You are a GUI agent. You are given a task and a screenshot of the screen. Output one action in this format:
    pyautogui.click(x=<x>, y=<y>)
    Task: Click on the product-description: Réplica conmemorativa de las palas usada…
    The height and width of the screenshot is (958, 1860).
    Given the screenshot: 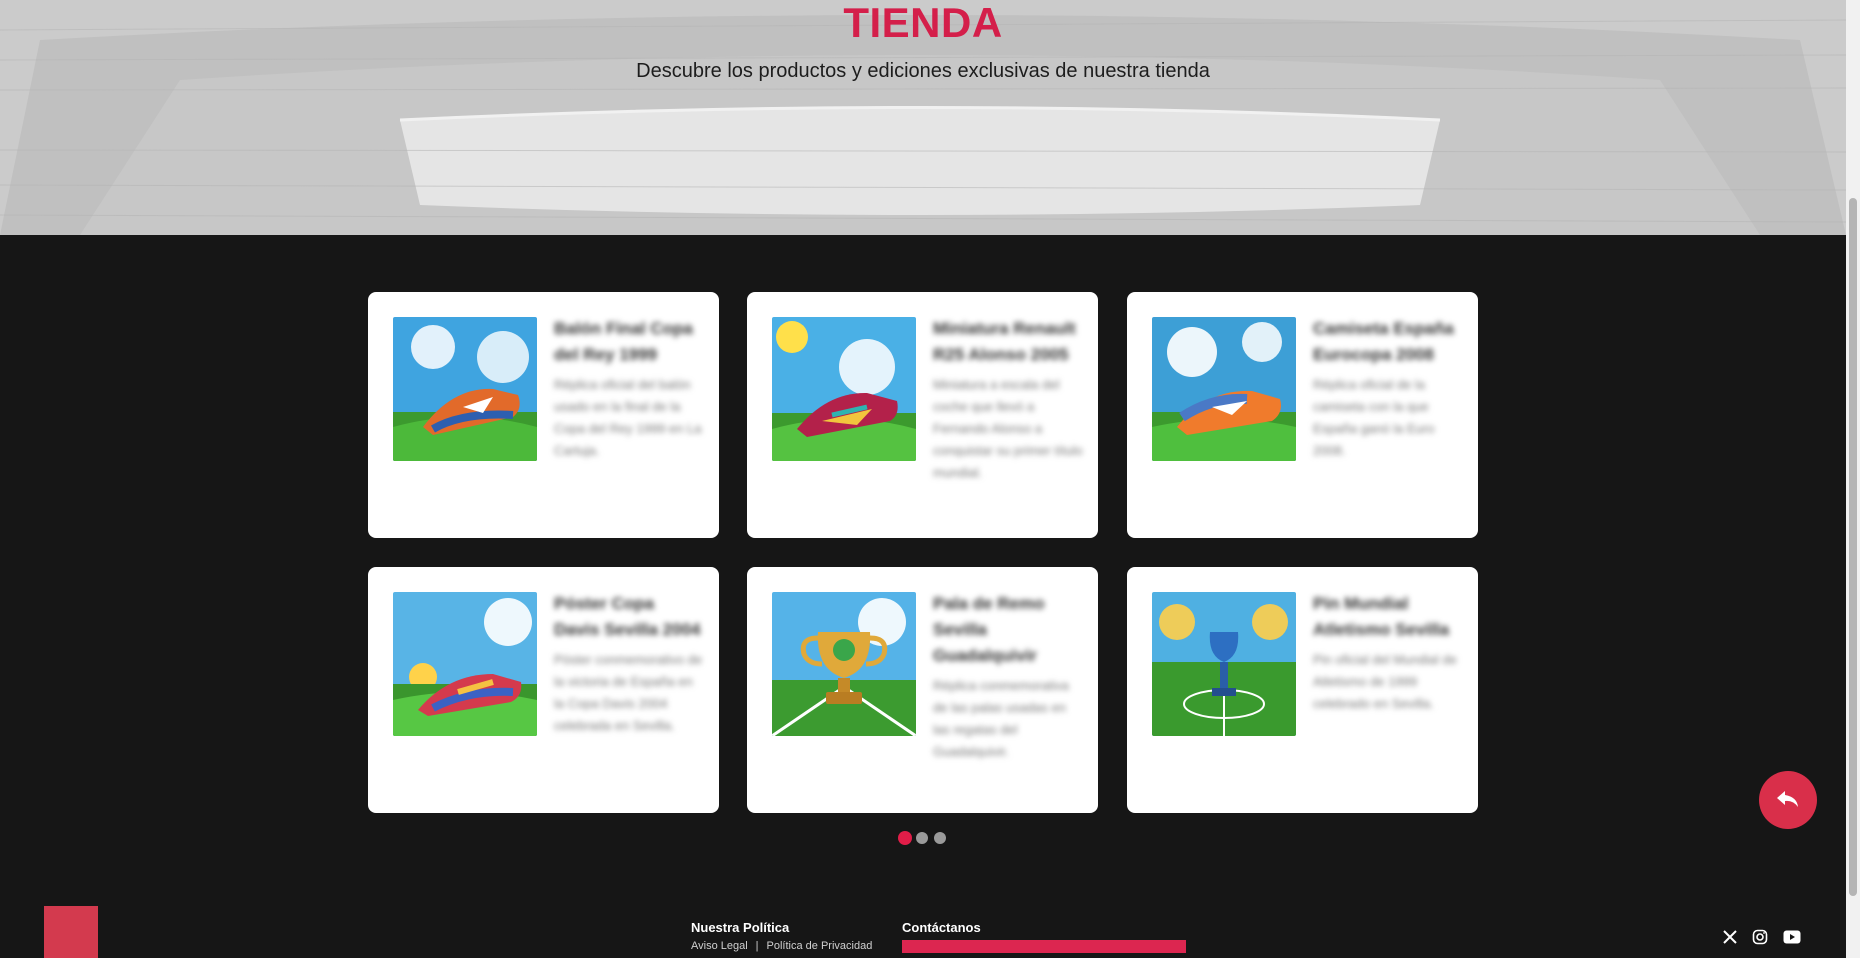 What is the action you would take?
    pyautogui.click(x=1001, y=718)
    